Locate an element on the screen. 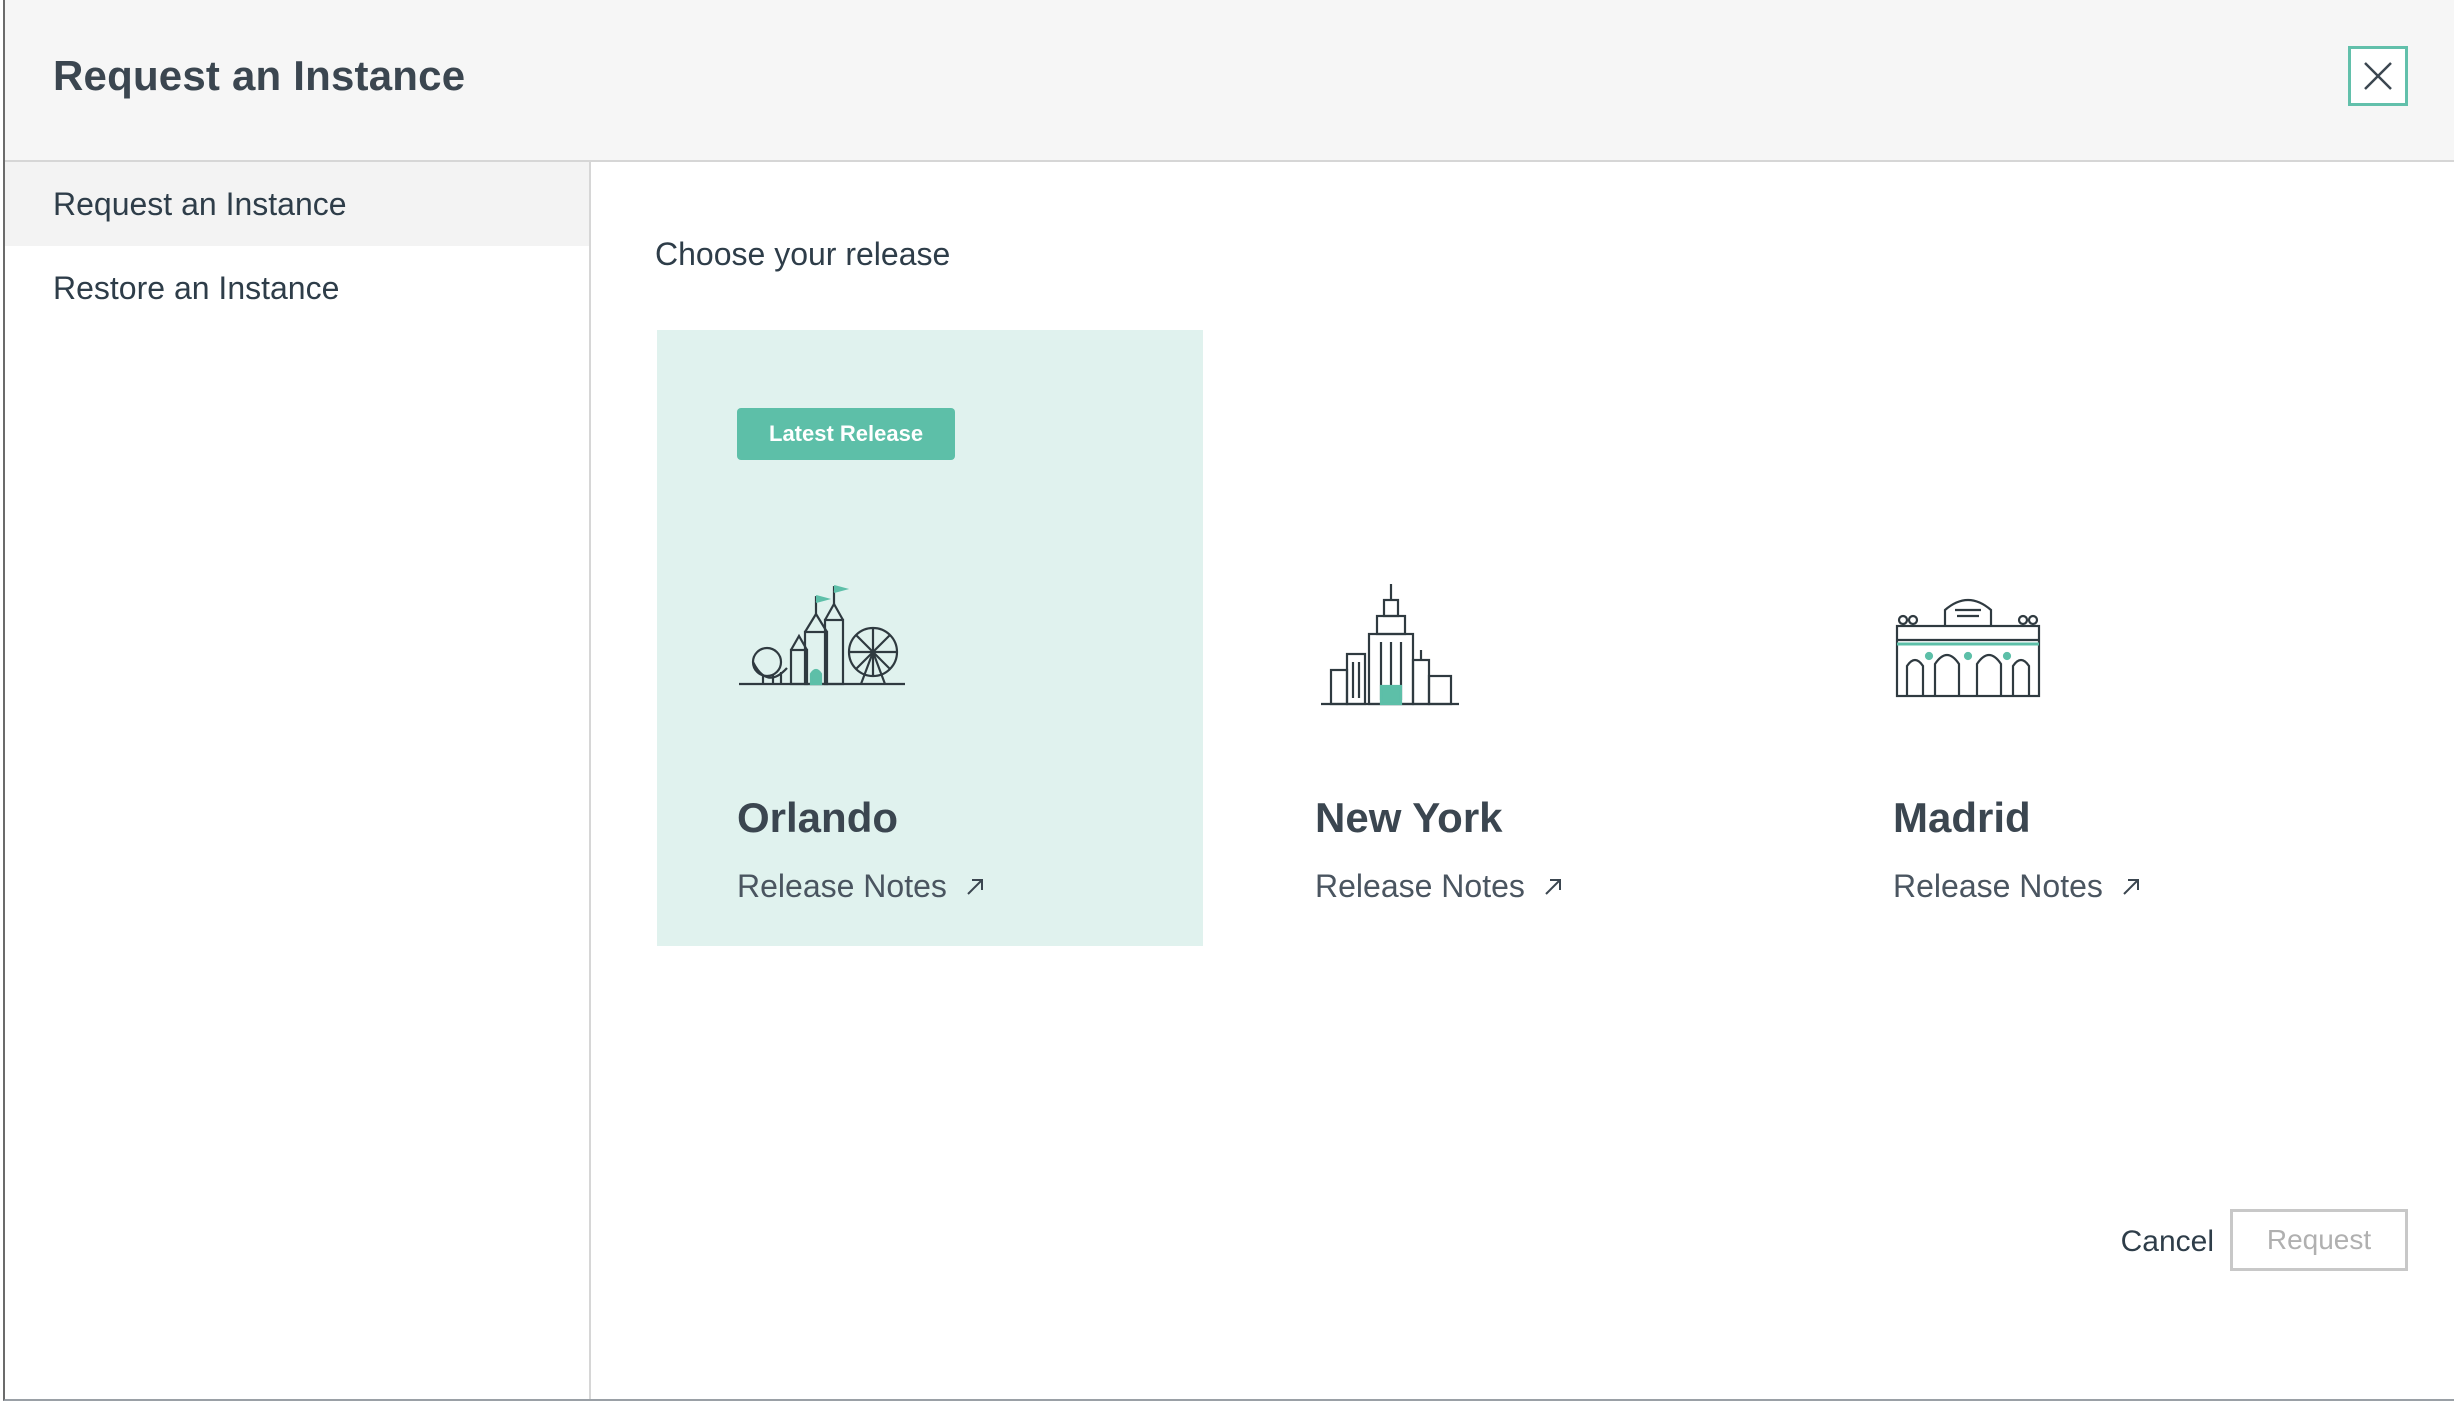 The image size is (2454, 1404). release-name: Orlando is located at coordinates (818, 817).